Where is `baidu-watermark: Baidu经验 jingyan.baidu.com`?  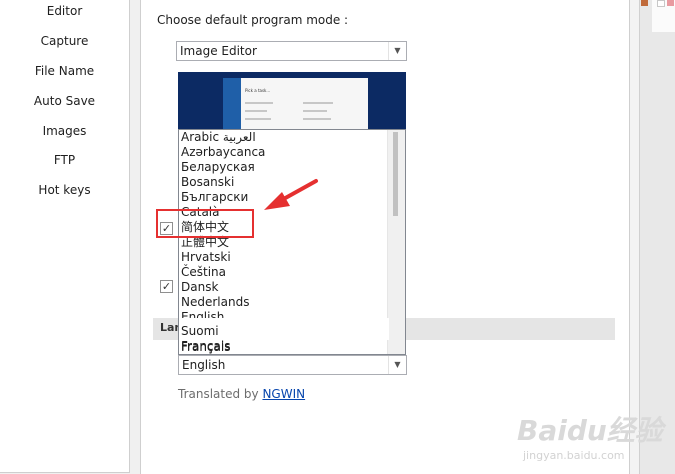 baidu-watermark: Baidu经验 jingyan.baidu.com is located at coordinates (588, 438).